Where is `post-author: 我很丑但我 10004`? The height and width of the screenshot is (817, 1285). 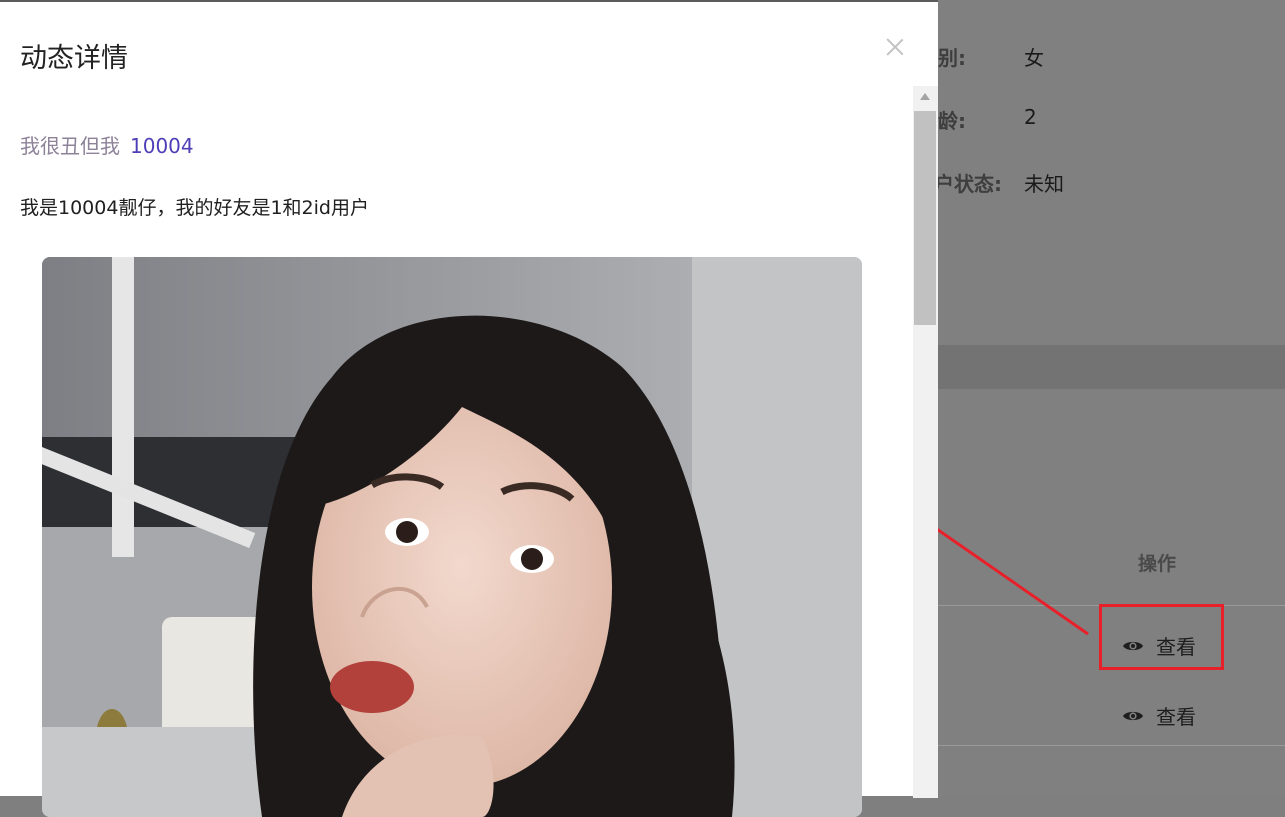
post-author: 我很丑但我 10004 is located at coordinates (107, 144).